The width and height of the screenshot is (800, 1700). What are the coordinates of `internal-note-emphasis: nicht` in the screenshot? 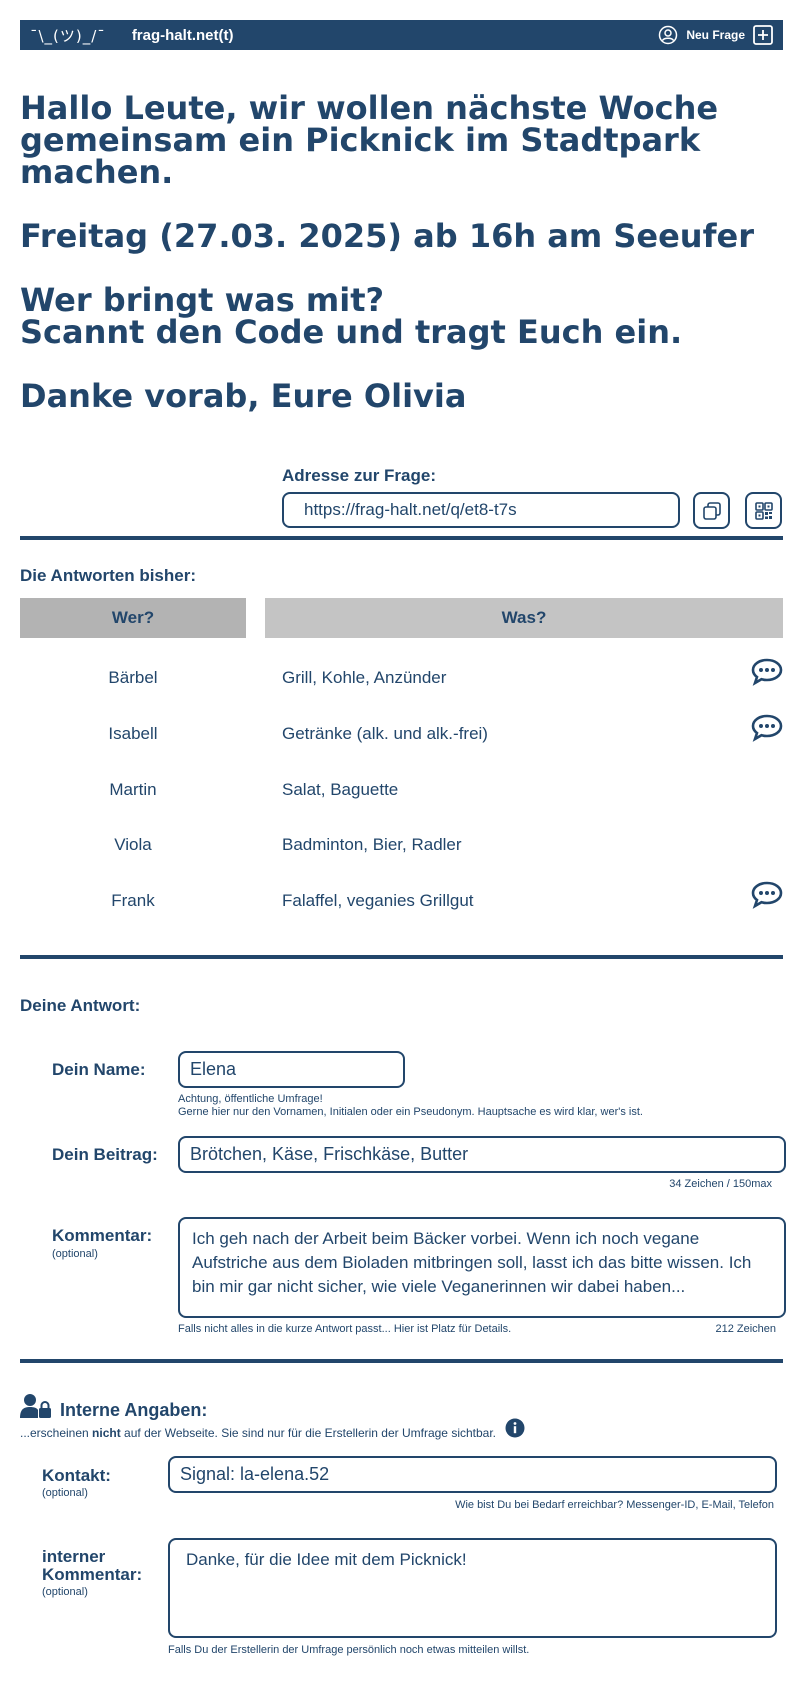 It's located at (106, 1433).